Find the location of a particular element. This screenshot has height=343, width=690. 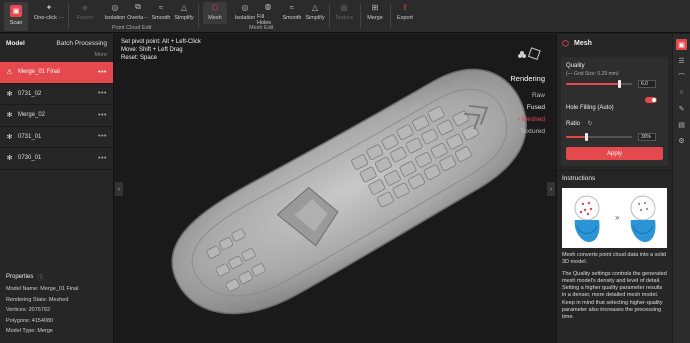

mesh-isolation-button: ◎ Isolation is located at coordinates (245, 13).